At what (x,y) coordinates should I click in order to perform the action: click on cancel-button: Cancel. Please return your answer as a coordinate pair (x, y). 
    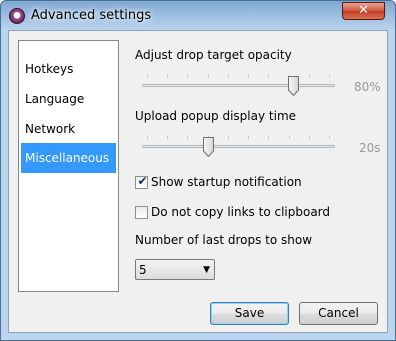
    Looking at the image, I should click on (338, 313).